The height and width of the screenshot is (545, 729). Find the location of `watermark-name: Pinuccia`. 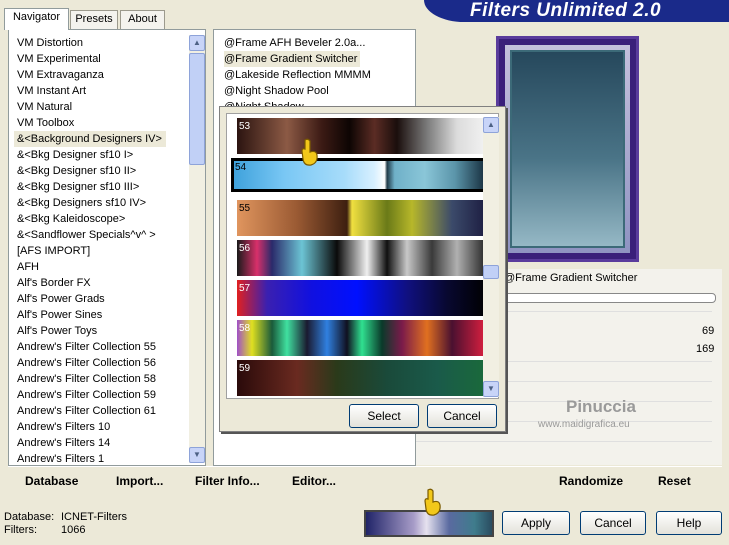

watermark-name: Pinuccia is located at coordinates (601, 406).